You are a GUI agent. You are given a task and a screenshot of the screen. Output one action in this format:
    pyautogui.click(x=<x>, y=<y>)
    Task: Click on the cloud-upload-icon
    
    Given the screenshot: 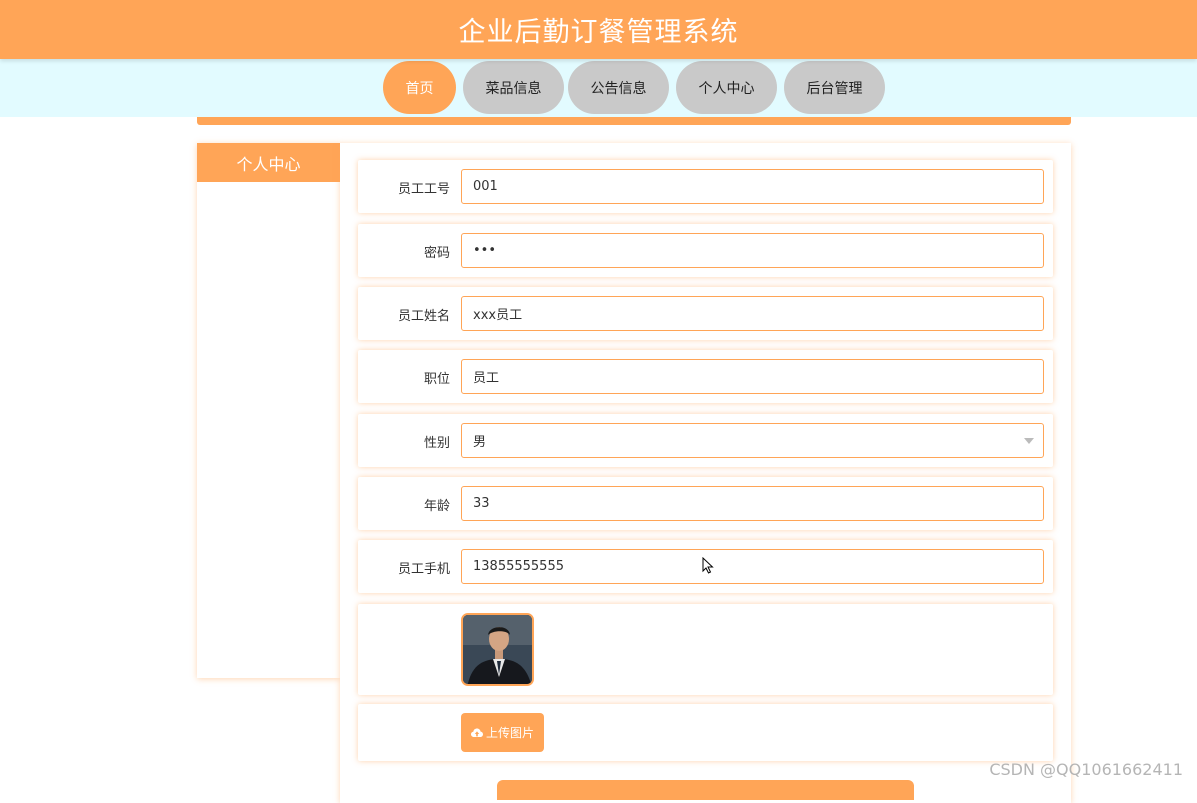 What is the action you would take?
    pyautogui.click(x=476, y=732)
    